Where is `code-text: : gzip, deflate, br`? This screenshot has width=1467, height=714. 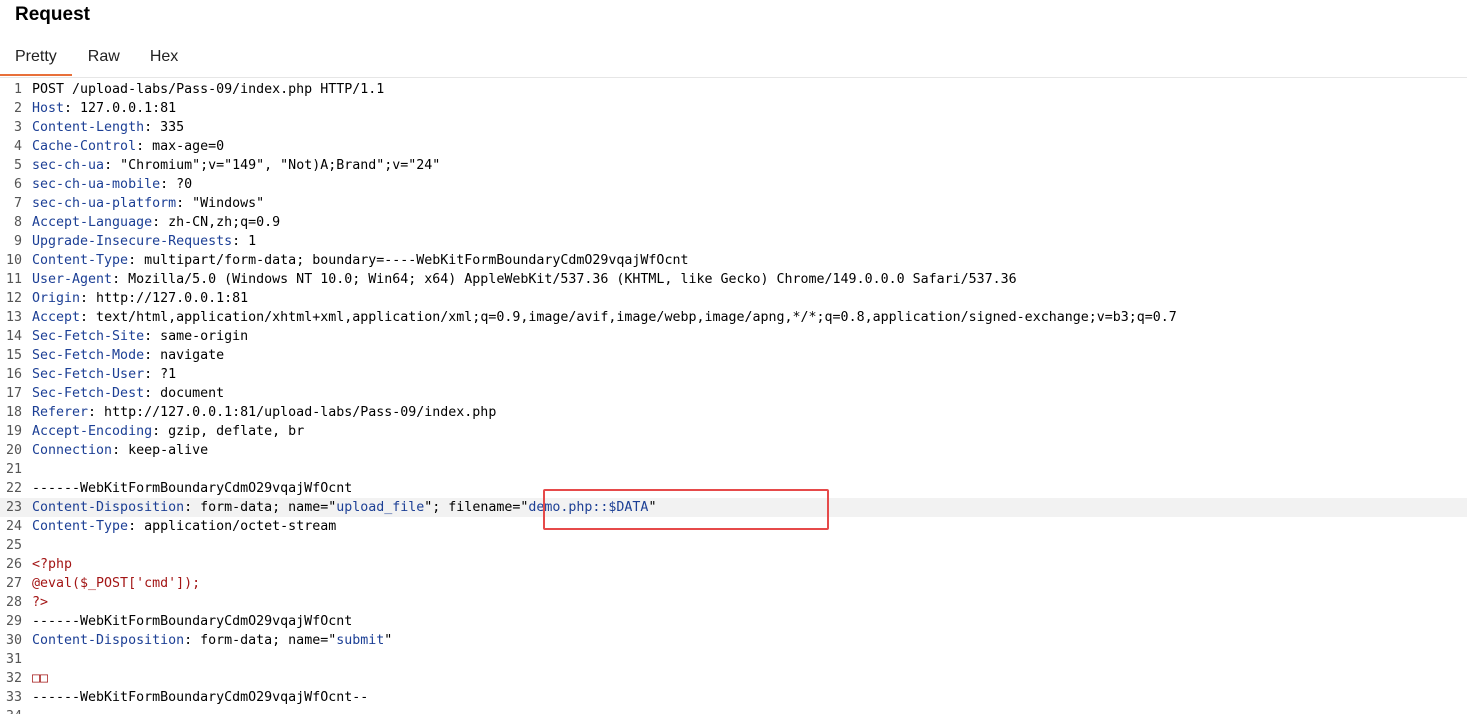
code-text: : gzip, deflate, br is located at coordinates (228, 431).